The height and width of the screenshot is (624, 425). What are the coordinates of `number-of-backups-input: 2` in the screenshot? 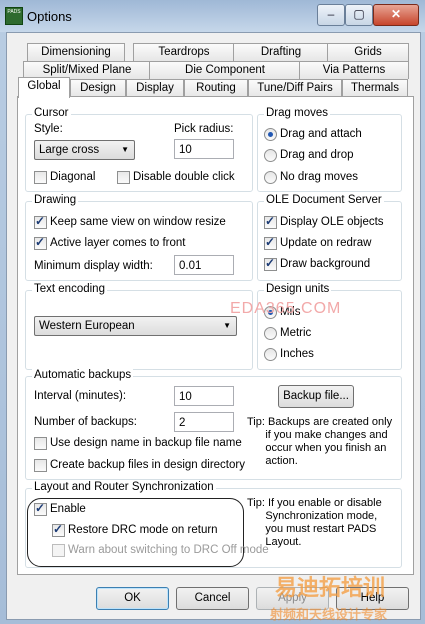 It's located at (204, 422).